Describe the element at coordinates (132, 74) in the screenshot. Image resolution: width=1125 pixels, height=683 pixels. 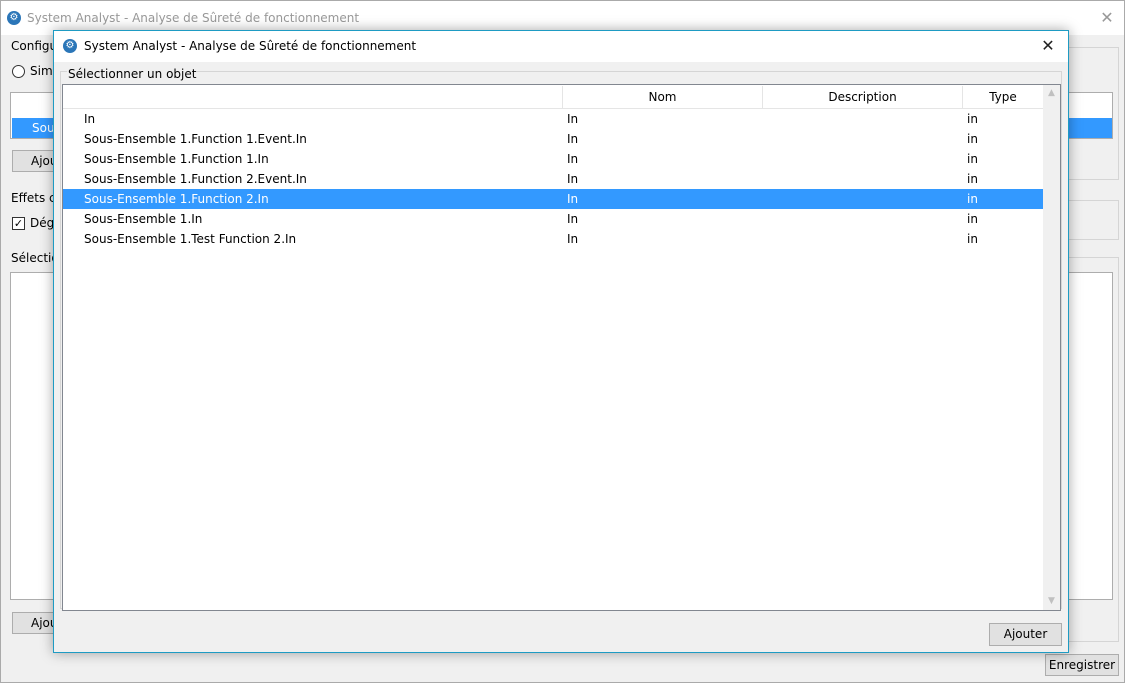
I see `select-object-group-label: Sélectionner un objet` at that location.